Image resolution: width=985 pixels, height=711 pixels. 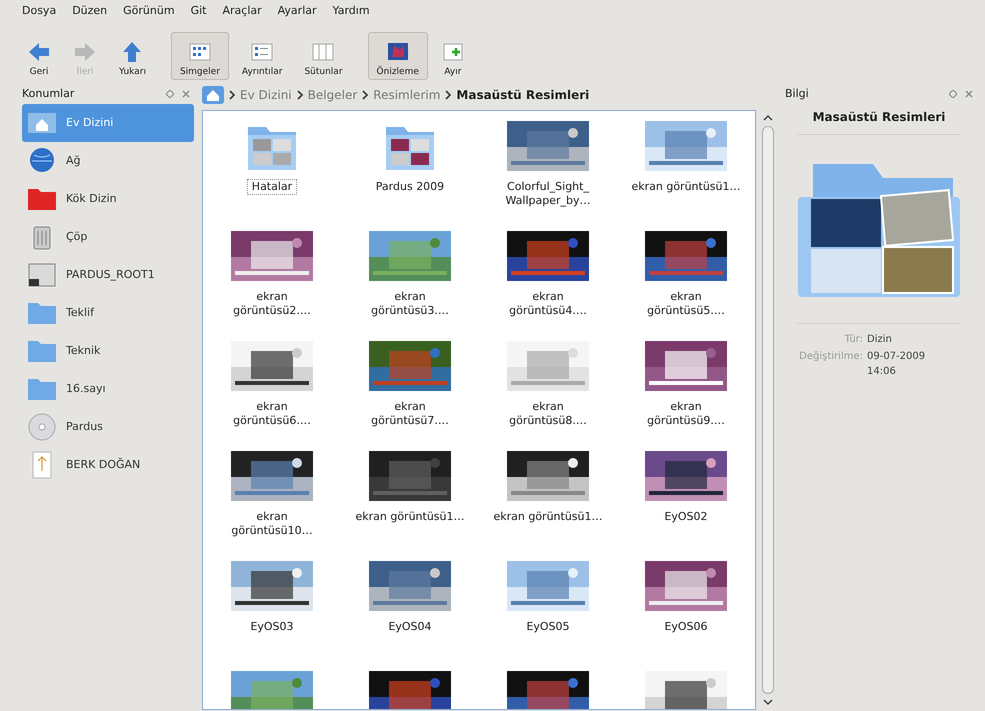 I want to click on panel-title: Konumlar, so click(x=48, y=94).